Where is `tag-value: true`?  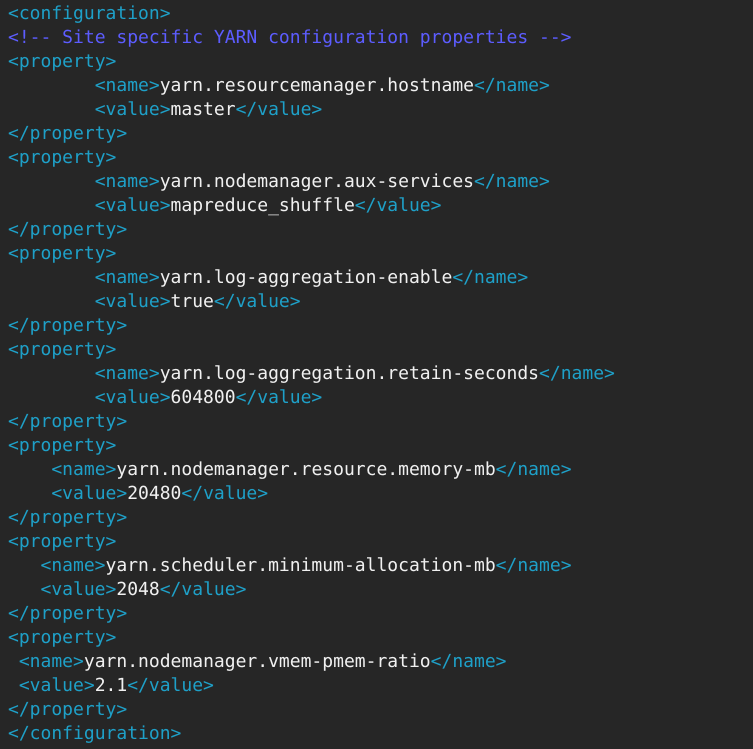
tag-value: true is located at coordinates (192, 301).